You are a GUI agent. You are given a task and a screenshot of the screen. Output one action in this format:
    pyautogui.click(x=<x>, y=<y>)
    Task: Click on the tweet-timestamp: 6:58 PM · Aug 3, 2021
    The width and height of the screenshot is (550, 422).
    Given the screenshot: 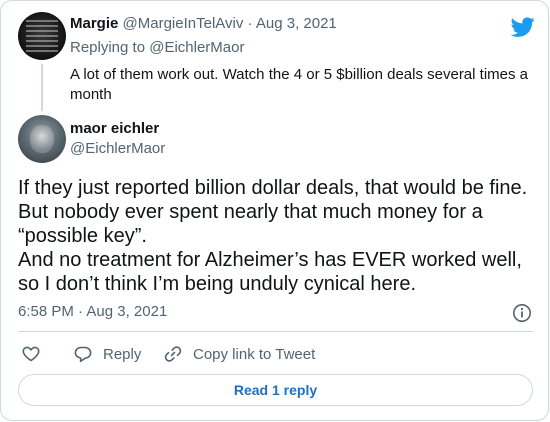 What is the action you would take?
    pyautogui.click(x=92, y=311)
    